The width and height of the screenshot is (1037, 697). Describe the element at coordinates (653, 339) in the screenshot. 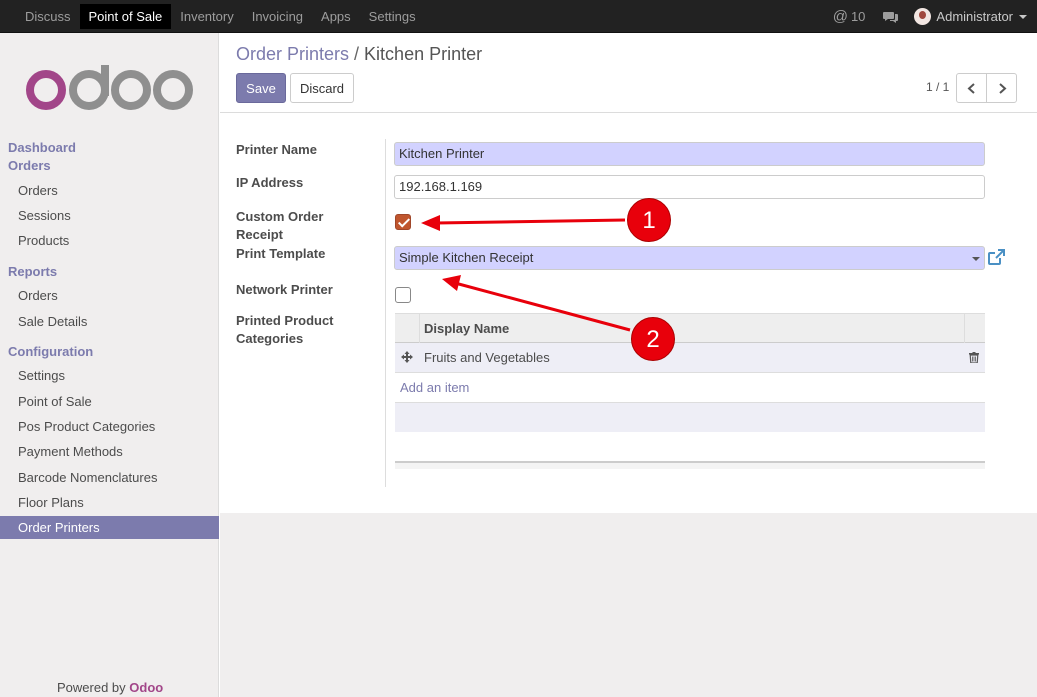

I see `annotation-badge-2: 2` at that location.